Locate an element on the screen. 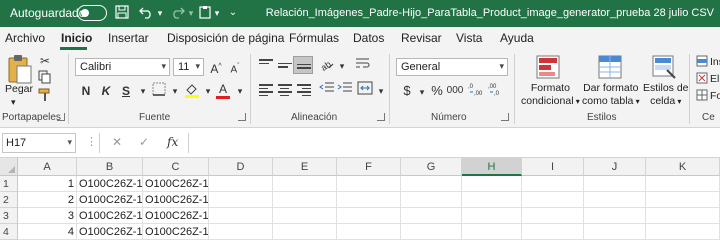  cell-a4: 4 is located at coordinates (47, 232).